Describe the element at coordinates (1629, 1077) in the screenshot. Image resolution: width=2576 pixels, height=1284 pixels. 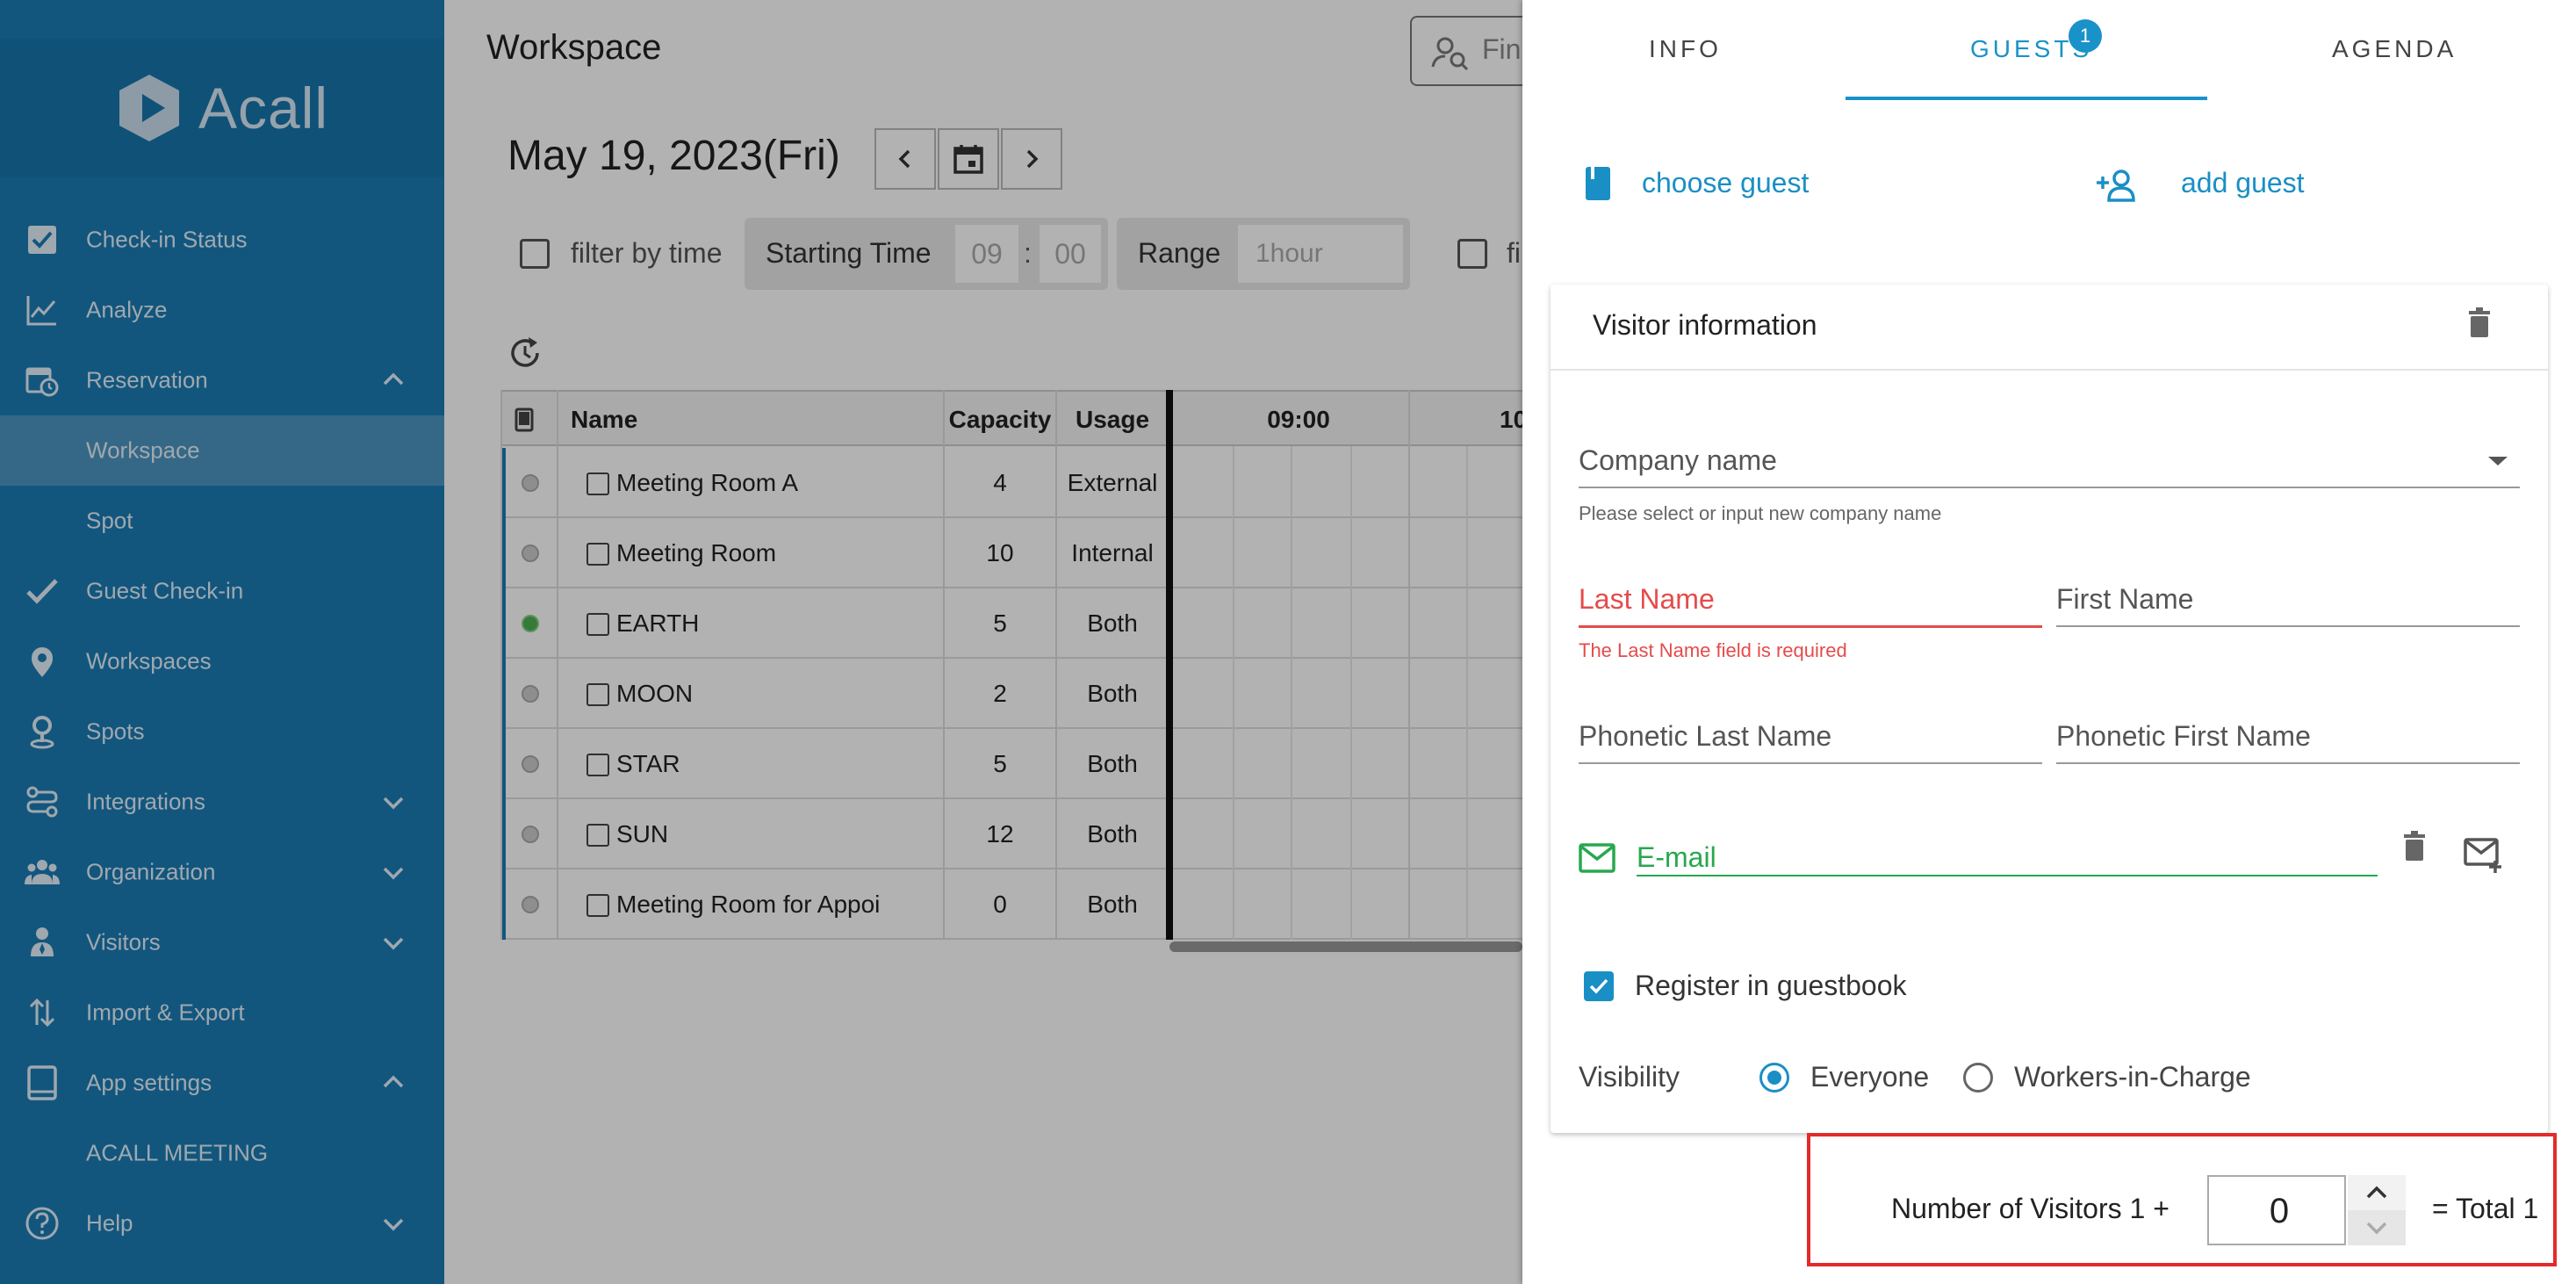
I see `visibility-label: Visibility` at that location.